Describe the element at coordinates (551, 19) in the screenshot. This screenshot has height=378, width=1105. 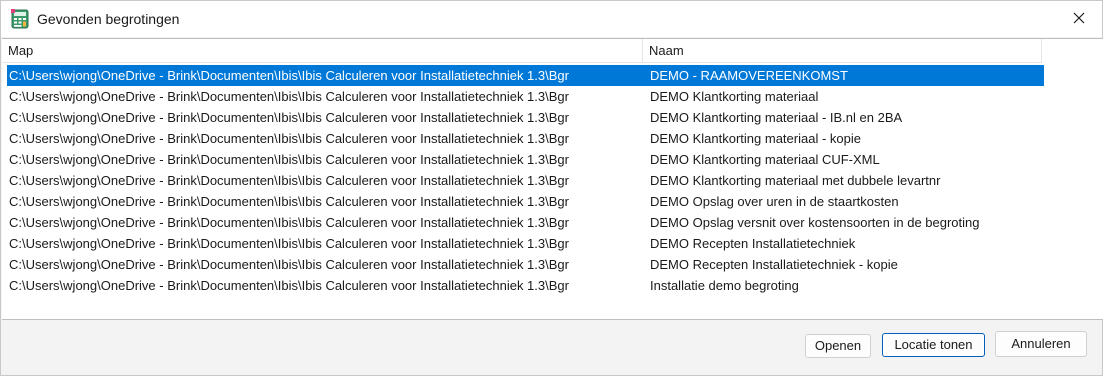
I see `title-bar: Gevonden begrotingen` at that location.